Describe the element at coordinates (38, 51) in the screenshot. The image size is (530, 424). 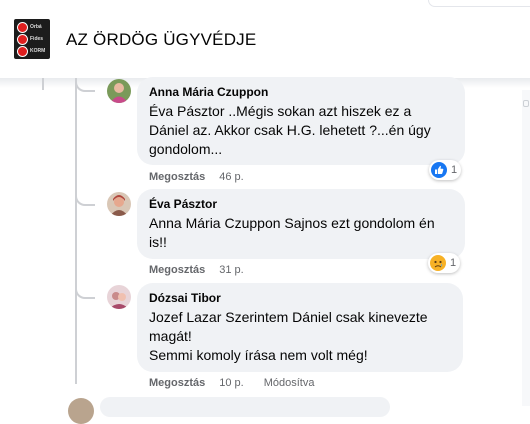
I see `logo-text: KORM` at that location.